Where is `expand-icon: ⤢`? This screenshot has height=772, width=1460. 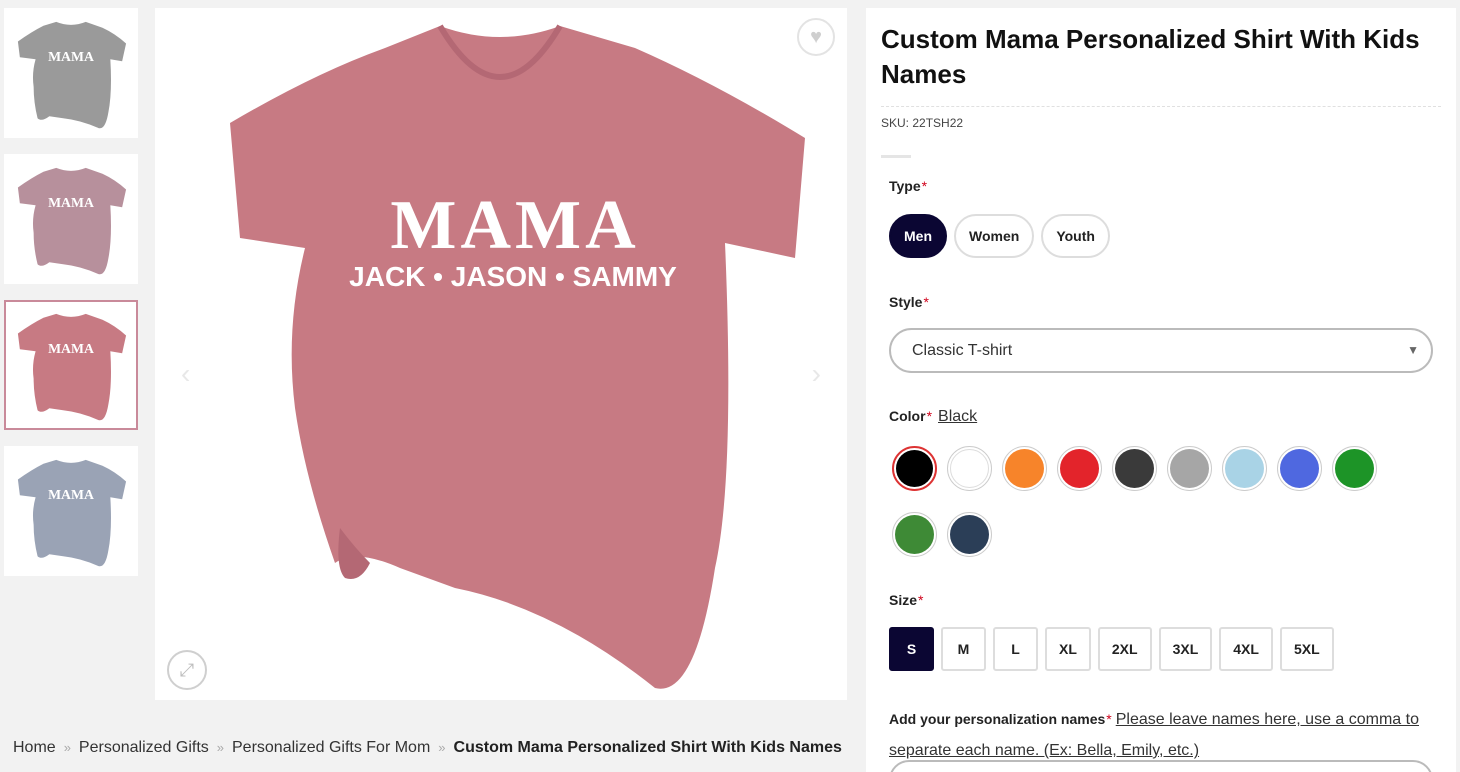
expand-icon: ⤢ is located at coordinates (187, 670).